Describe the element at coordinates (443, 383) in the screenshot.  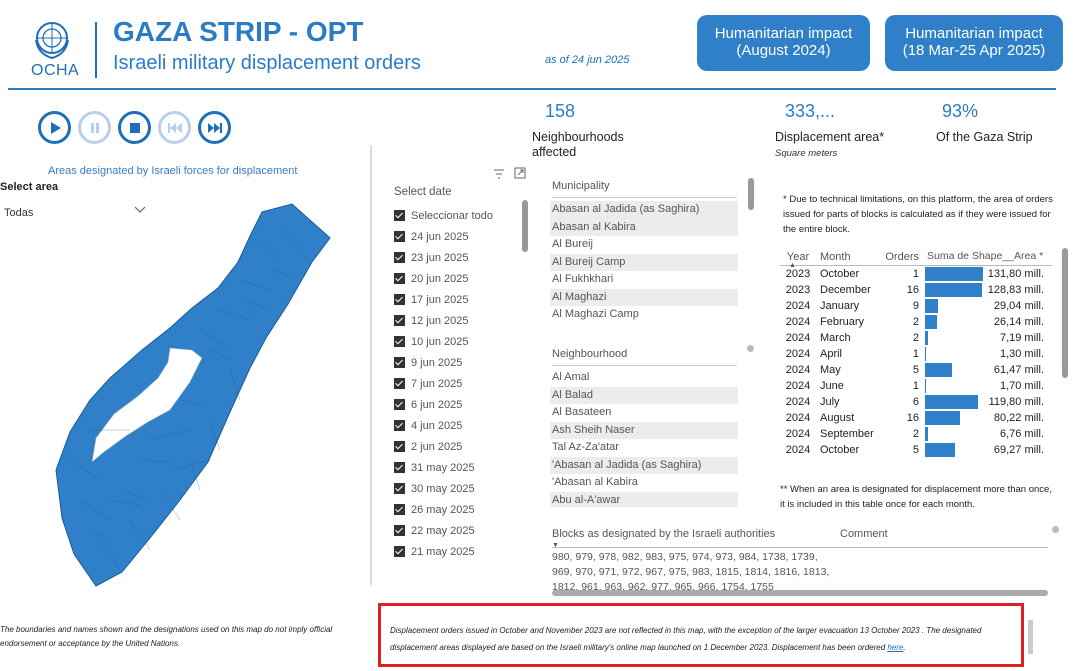
I see `date-option: 7 jun 2025` at that location.